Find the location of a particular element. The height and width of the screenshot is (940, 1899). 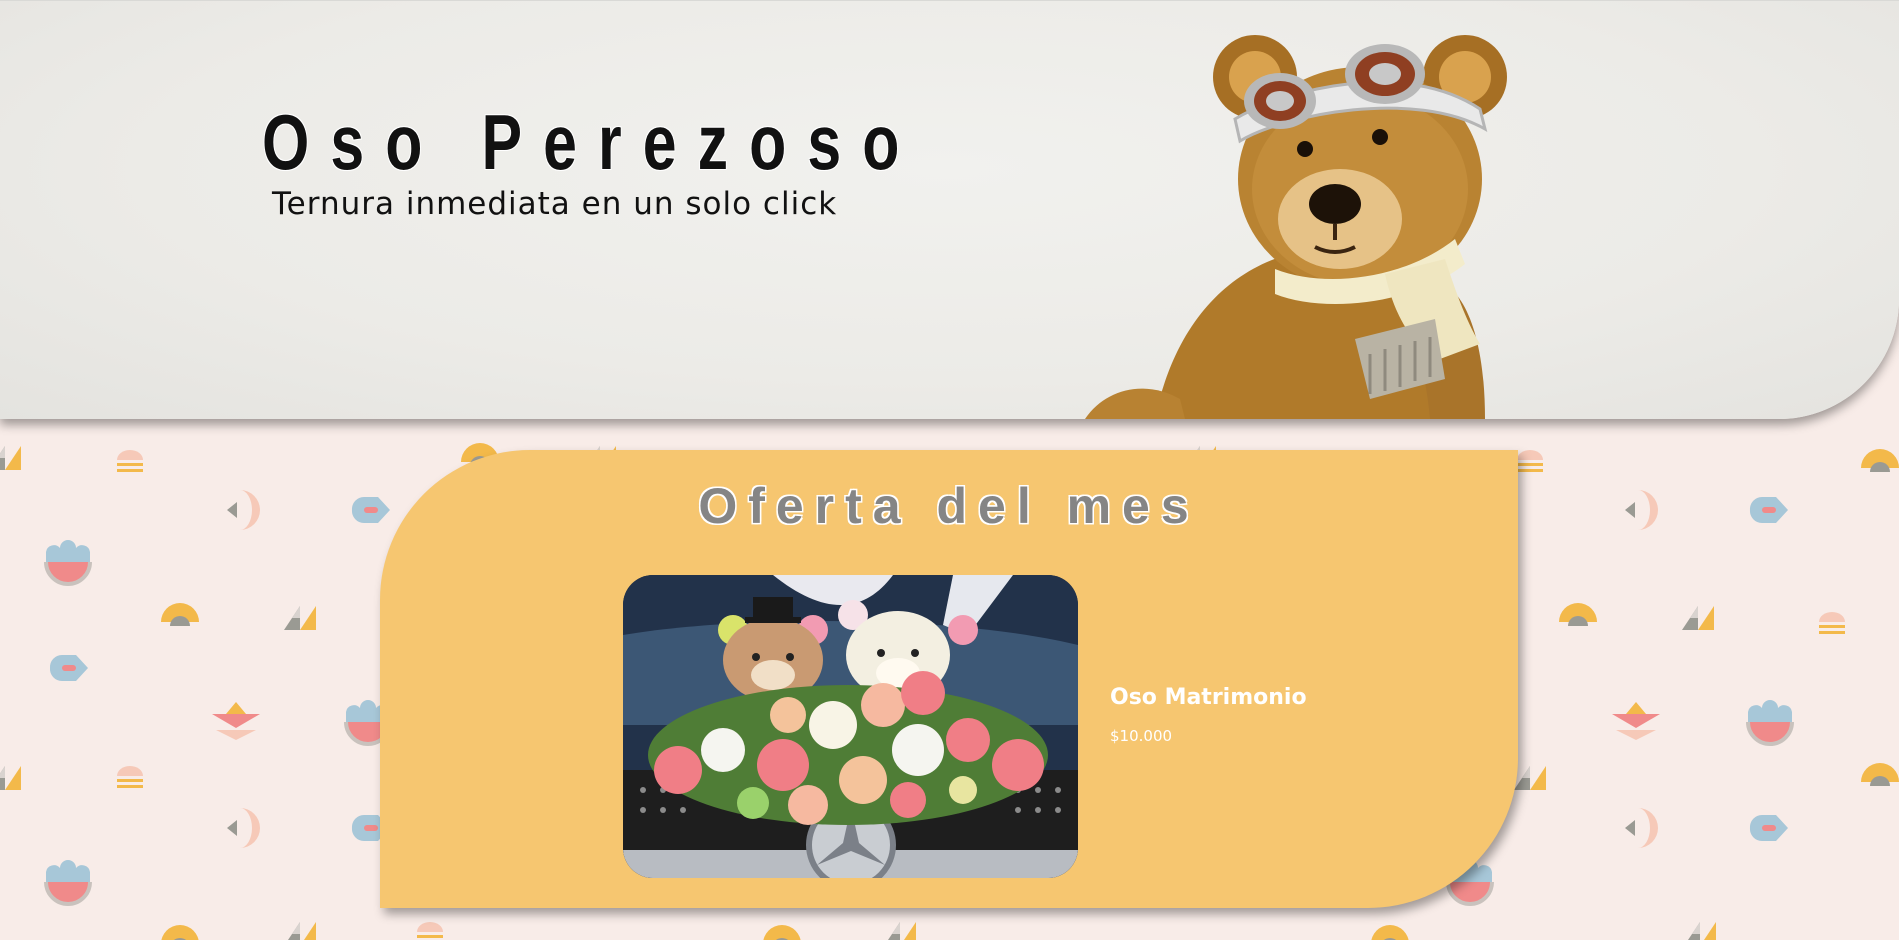

product-name: Oso Matrimonio is located at coordinates (1208, 698).